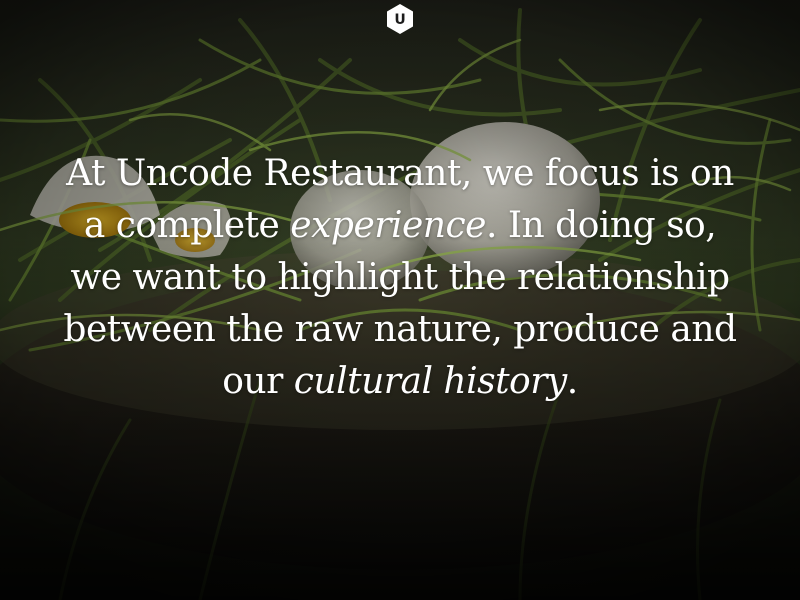 The width and height of the screenshot is (800, 600). I want to click on quote-emphasis-experience: experience, so click(388, 225).